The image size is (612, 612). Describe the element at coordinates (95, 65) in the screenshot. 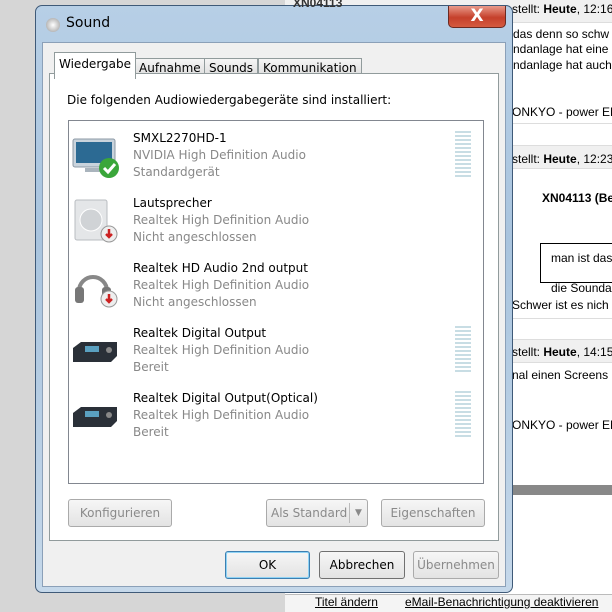

I see `tab-wiedergabe: Wiedergabe` at that location.